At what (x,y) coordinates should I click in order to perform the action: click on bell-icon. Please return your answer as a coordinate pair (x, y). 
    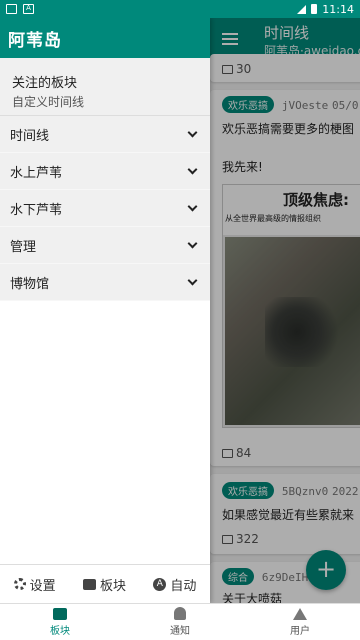
    Looking at the image, I should click on (180, 613).